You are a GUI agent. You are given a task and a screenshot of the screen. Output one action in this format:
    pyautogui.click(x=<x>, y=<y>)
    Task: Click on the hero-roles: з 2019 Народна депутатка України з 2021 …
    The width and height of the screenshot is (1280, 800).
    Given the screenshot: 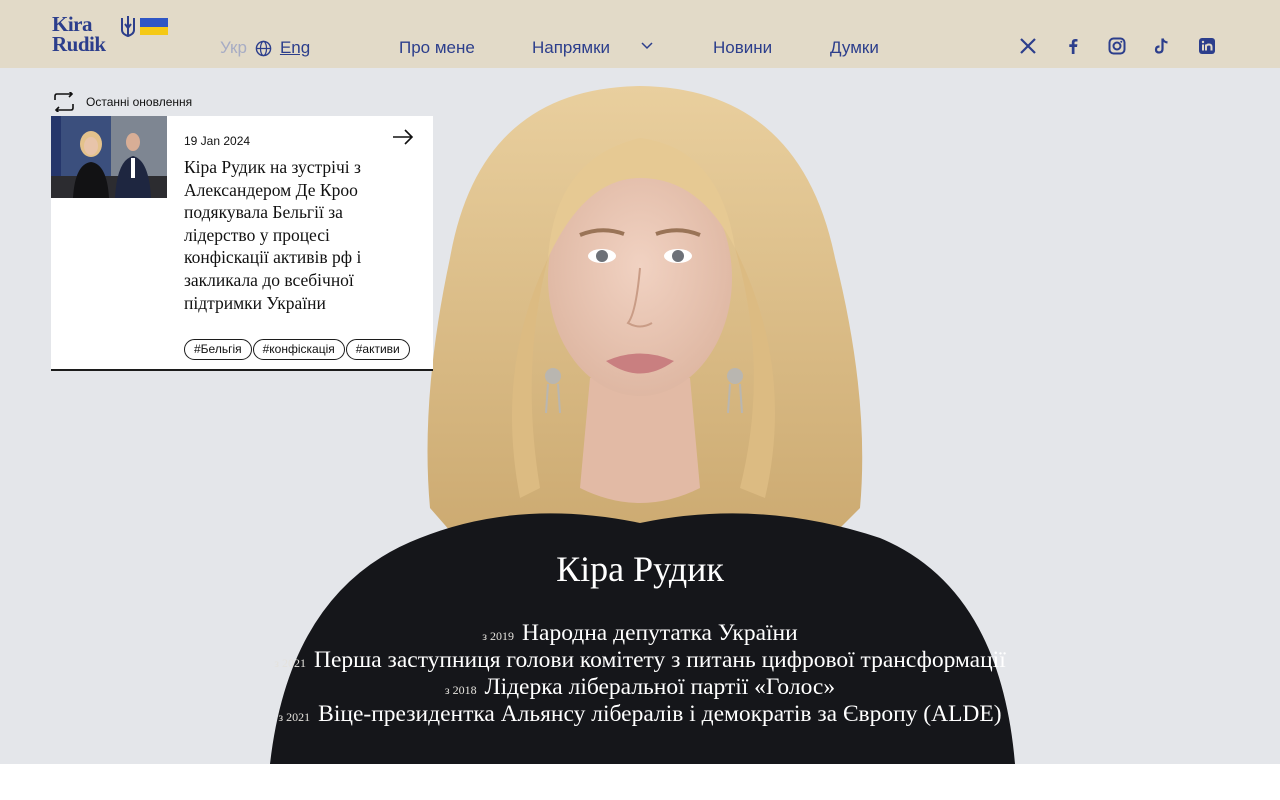 What is the action you would take?
    pyautogui.click(x=640, y=674)
    